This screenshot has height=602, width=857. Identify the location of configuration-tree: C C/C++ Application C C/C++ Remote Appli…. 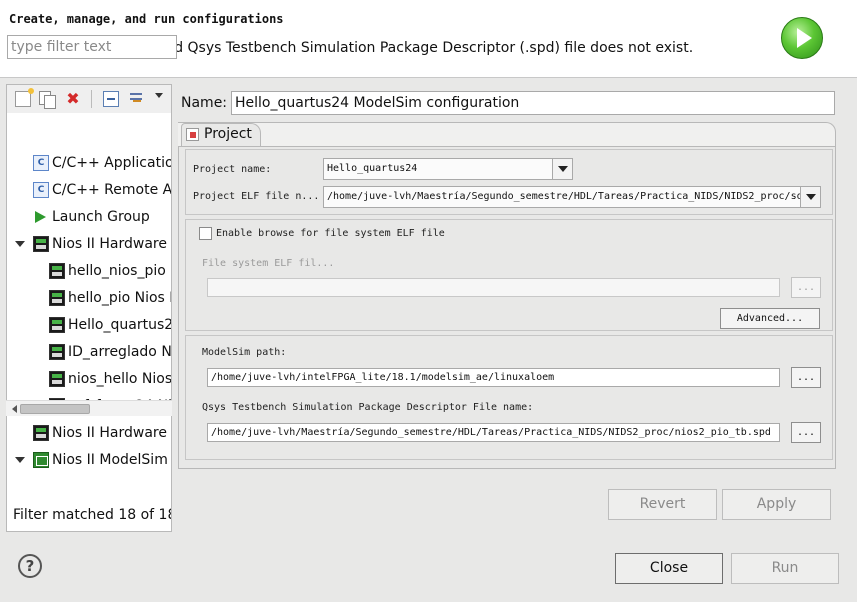
(89, 316).